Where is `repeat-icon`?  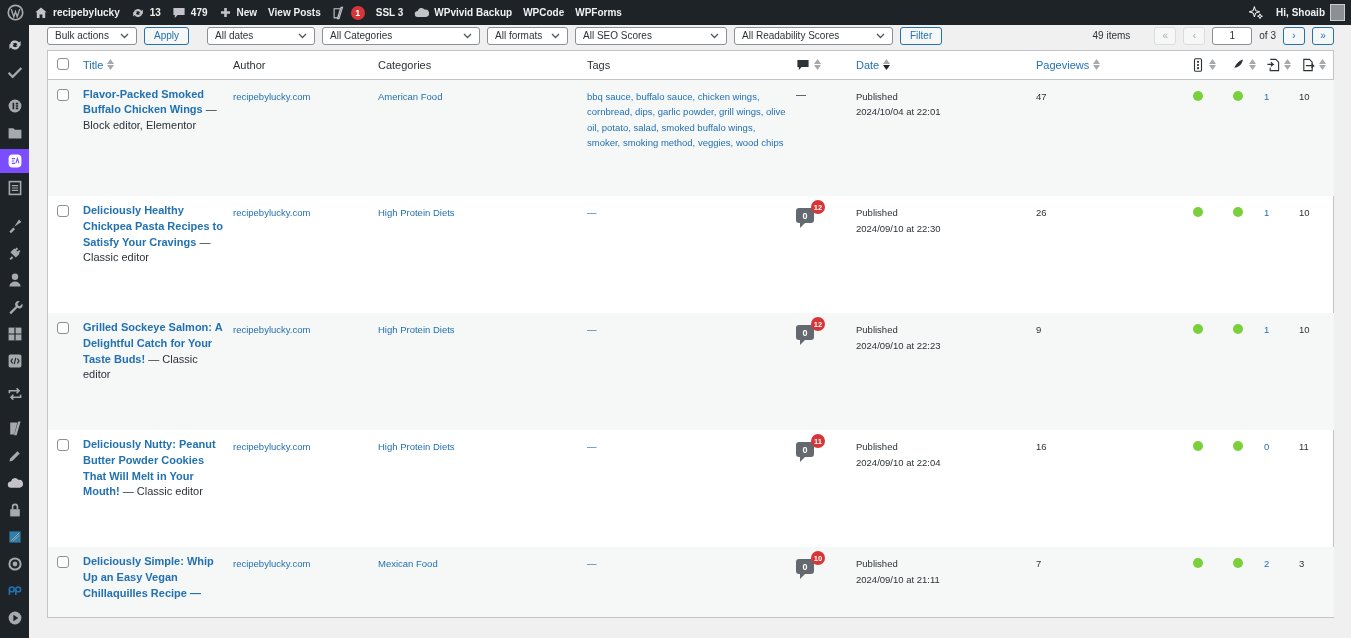 repeat-icon is located at coordinates (14, 394).